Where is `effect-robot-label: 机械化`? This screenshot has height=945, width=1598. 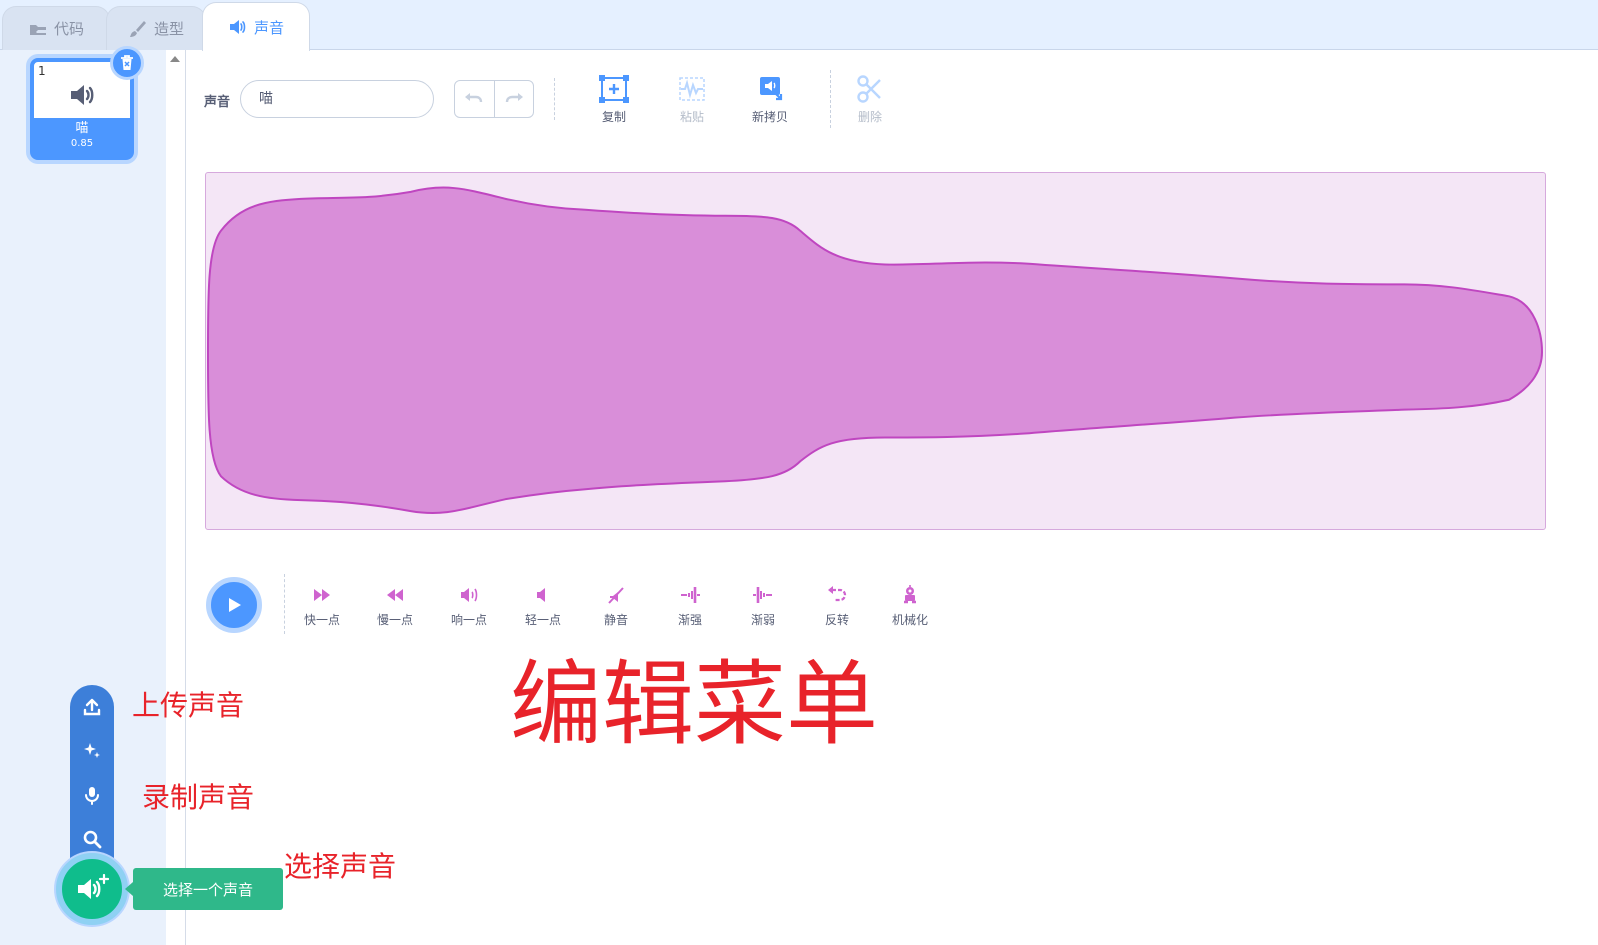 effect-robot-label: 机械化 is located at coordinates (909, 620).